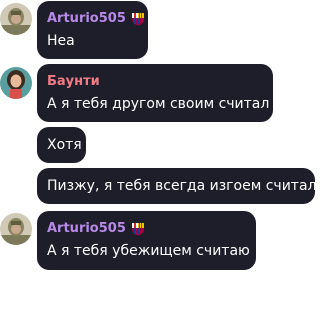  What do you see at coordinates (92, 30) in the screenshot?
I see `message-bubble: Arturio505 Неа` at bounding box center [92, 30].